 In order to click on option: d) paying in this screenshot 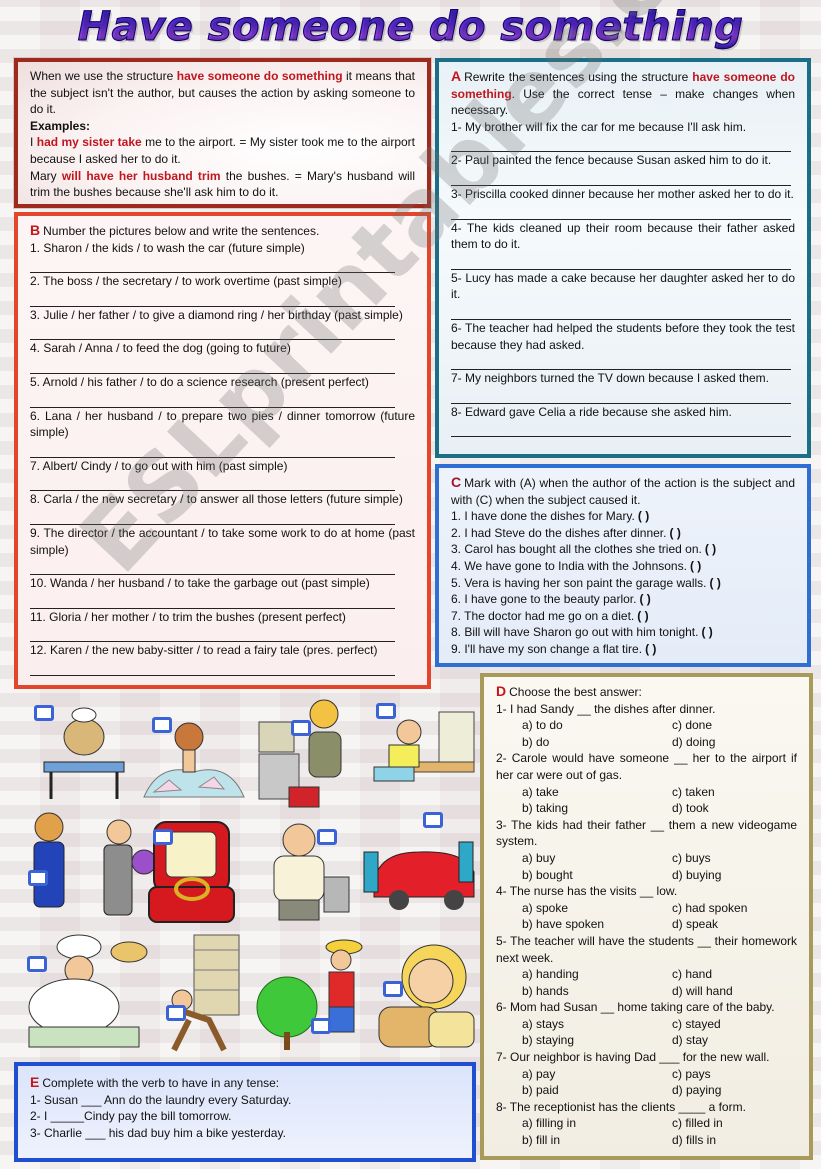, I will do `click(746, 1090)`.